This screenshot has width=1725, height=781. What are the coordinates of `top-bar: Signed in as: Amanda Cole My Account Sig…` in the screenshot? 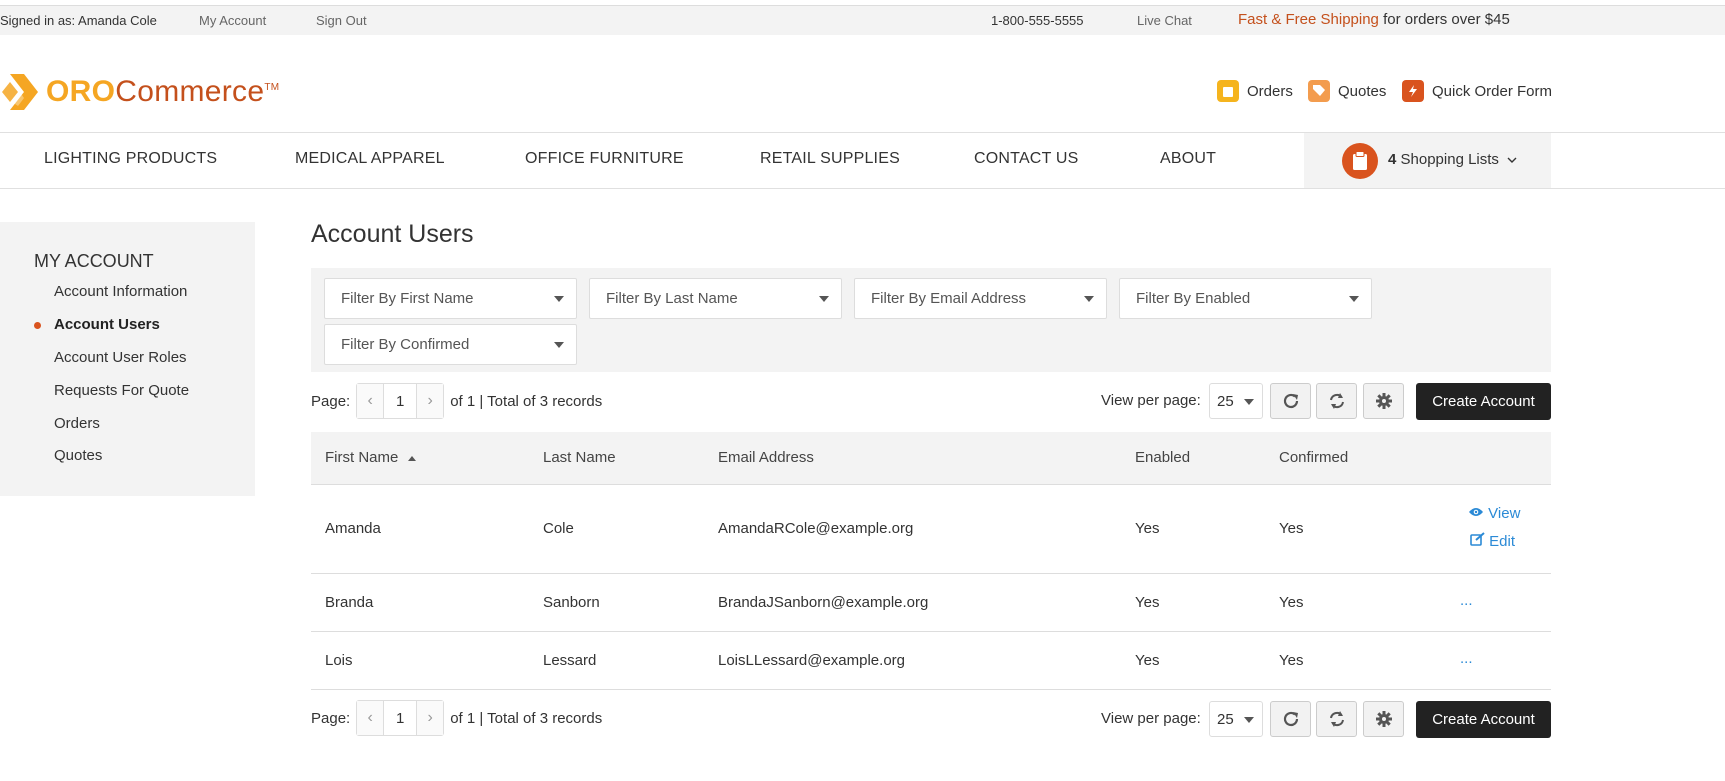 It's located at (862, 20).